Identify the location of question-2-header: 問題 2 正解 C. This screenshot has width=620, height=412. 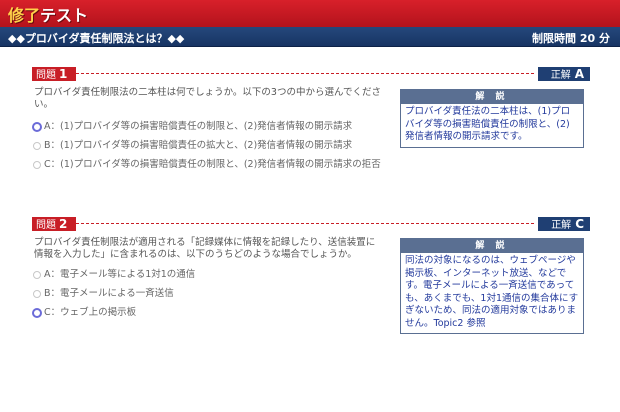
(311, 224).